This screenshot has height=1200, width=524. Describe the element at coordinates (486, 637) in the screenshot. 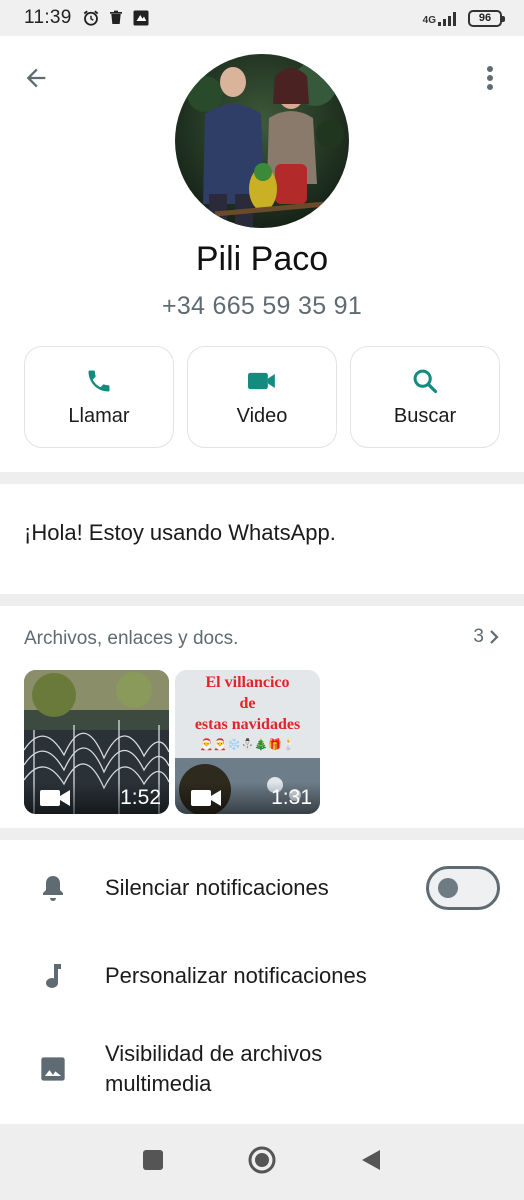

I see `media-count: 3` at that location.